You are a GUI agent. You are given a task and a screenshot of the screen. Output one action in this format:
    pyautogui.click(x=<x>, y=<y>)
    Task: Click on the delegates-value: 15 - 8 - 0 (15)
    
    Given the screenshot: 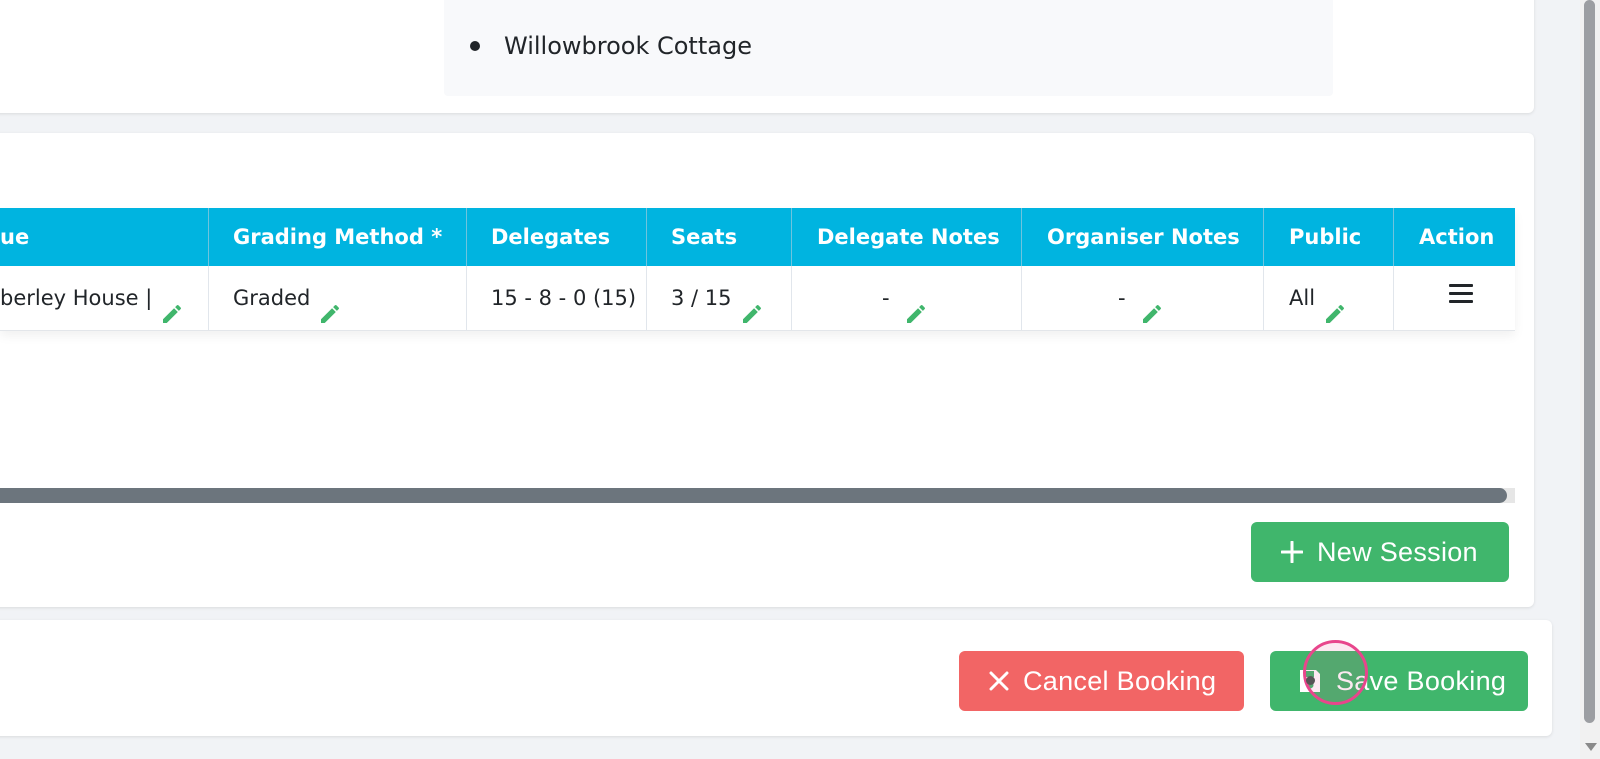 What is the action you would take?
    pyautogui.click(x=564, y=298)
    